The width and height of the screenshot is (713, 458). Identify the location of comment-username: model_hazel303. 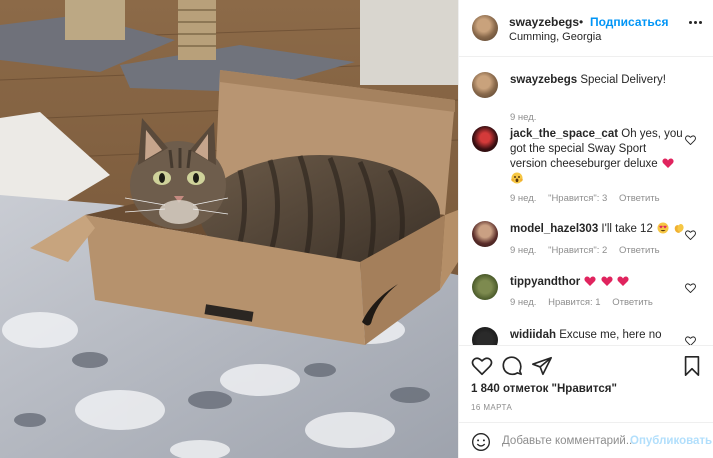
(554, 229).